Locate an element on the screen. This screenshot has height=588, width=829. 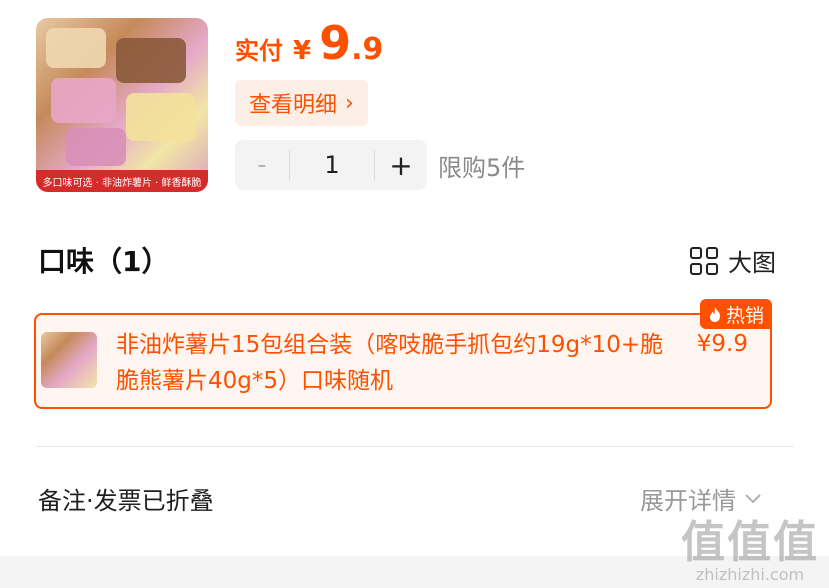
expand-details-button: 展开详情 is located at coordinates (701, 498).